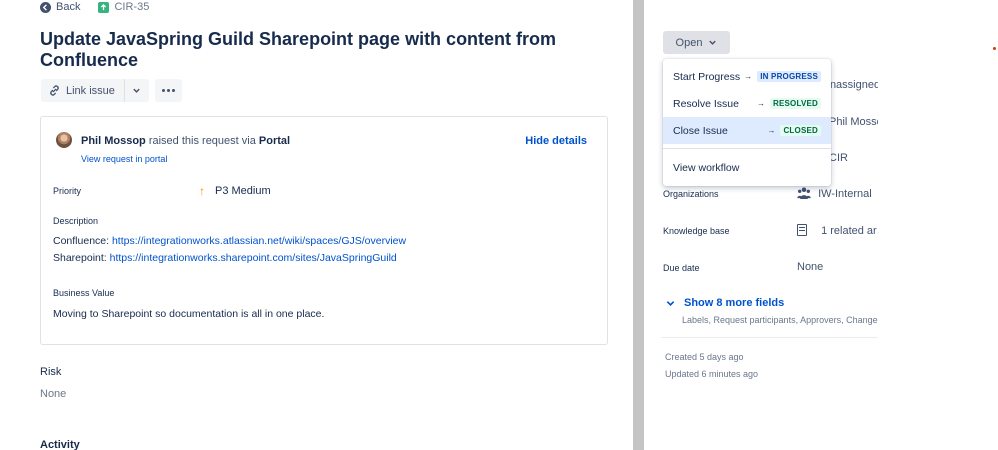  Describe the element at coordinates (51, 372) in the screenshot. I see `risk-label: Risk` at that location.